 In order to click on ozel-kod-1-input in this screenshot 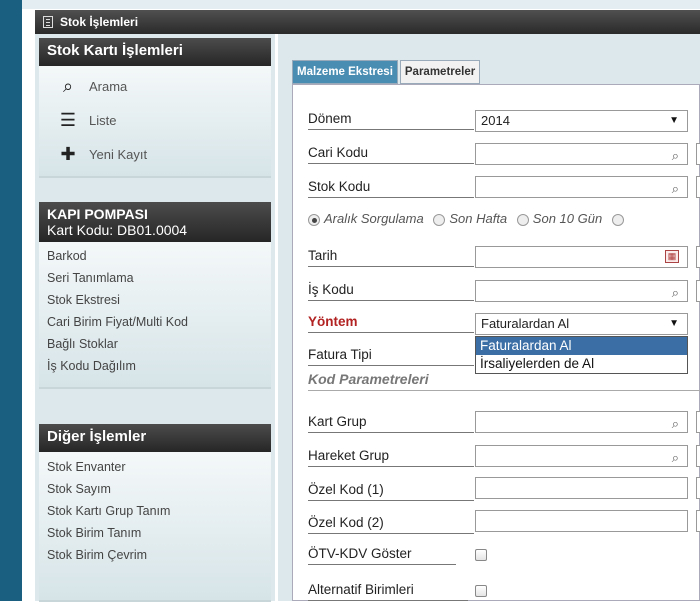, I will do `click(581, 488)`.